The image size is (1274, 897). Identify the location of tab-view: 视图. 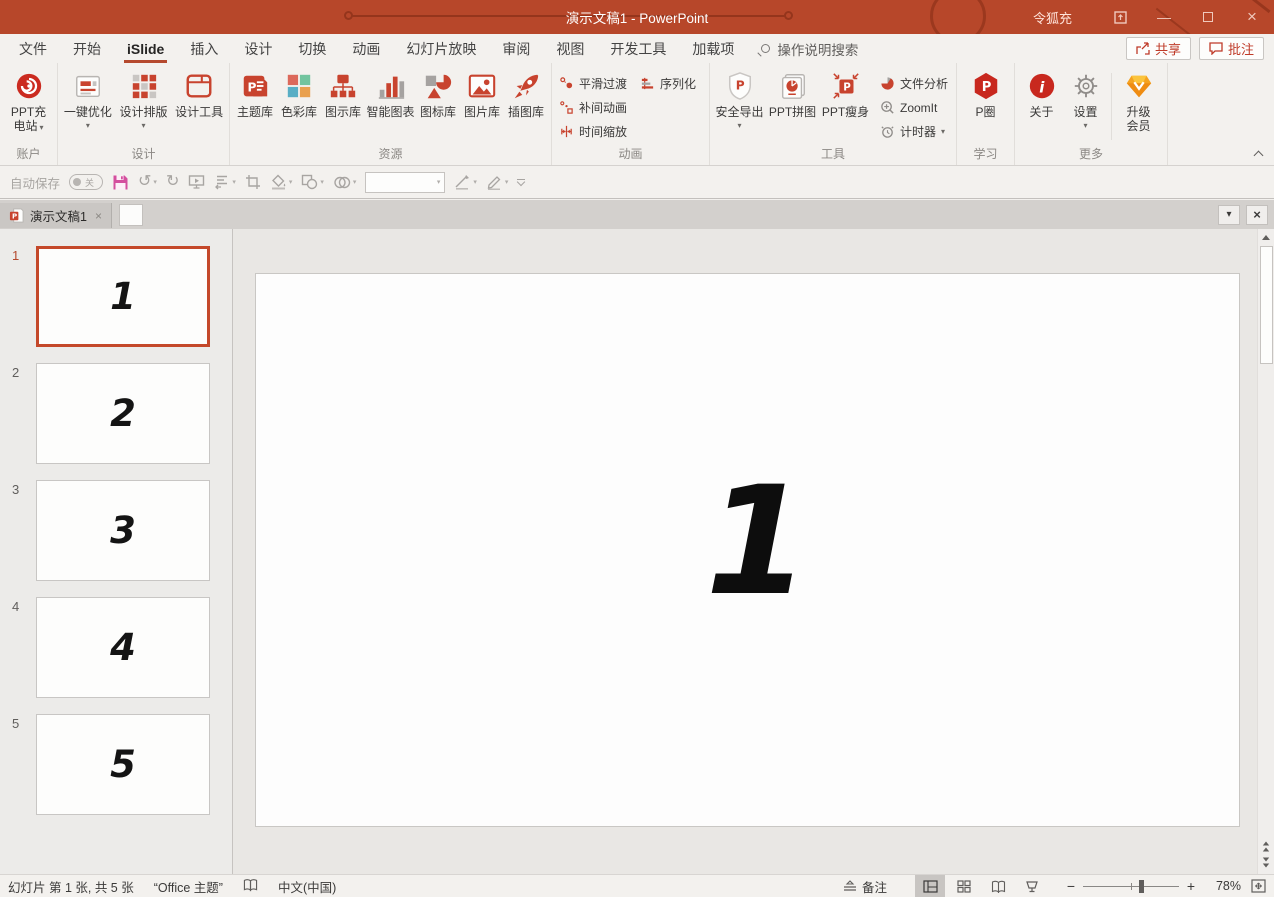
(570, 48).